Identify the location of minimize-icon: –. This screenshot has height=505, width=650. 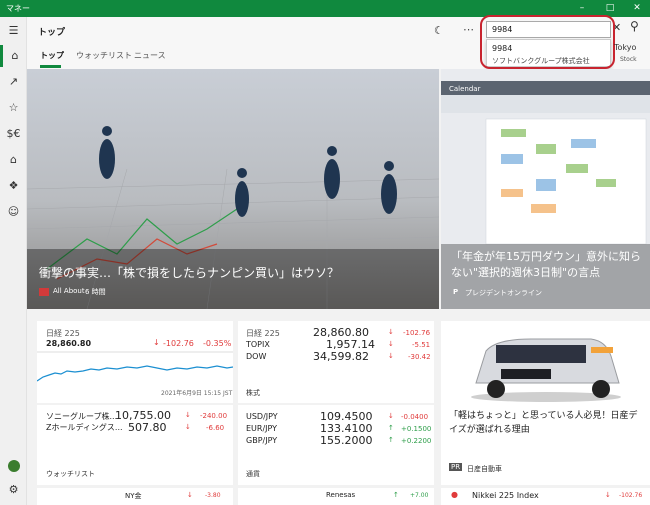
(582, 8).